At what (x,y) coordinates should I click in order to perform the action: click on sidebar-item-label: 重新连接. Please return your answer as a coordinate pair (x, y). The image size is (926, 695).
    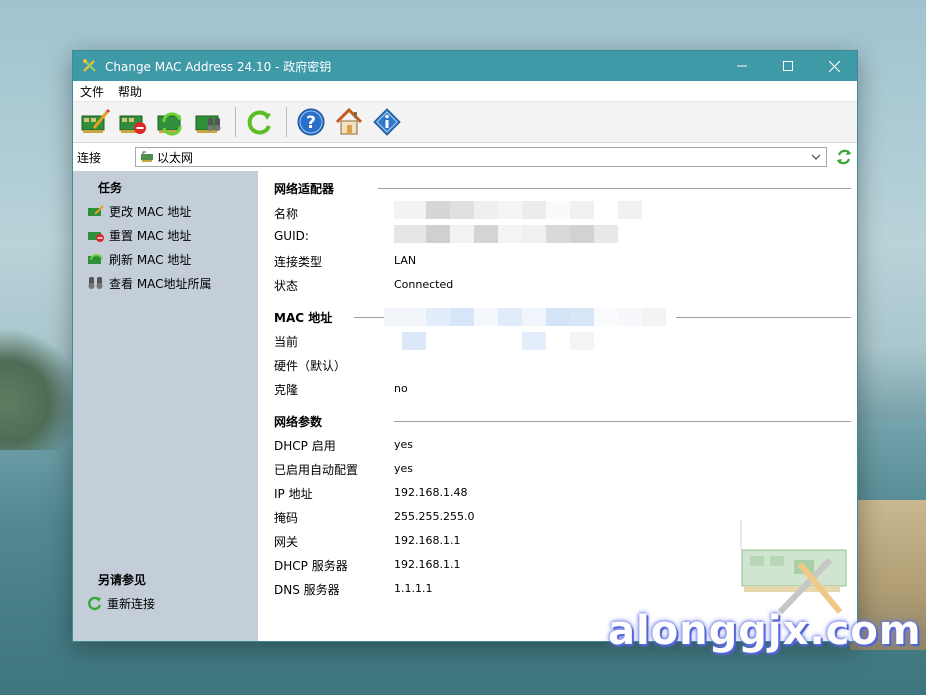
    Looking at the image, I should click on (131, 603).